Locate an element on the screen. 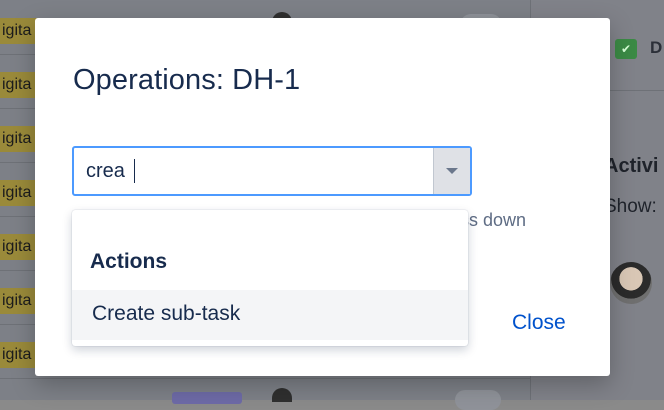 The width and height of the screenshot is (664, 410). bg-show-label: Show: is located at coordinates (630, 206).